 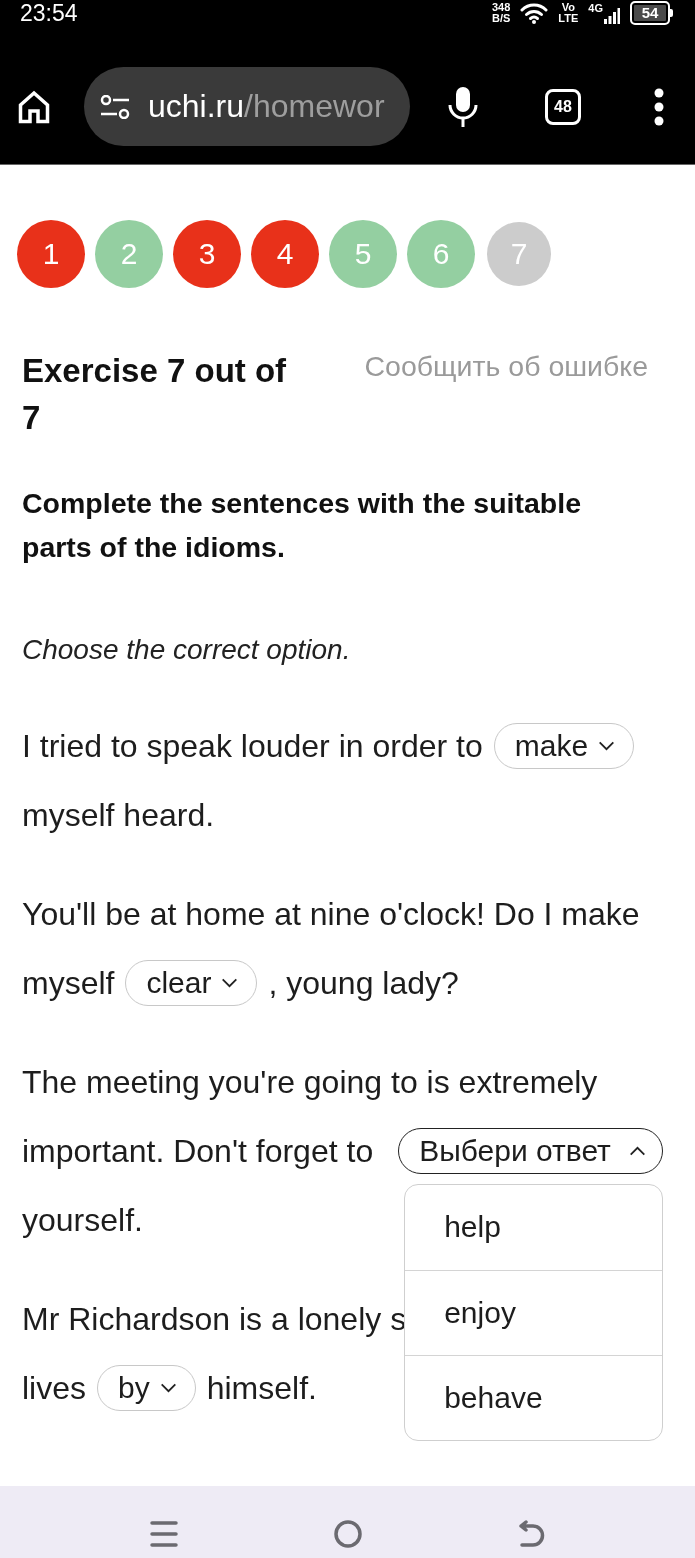 What do you see at coordinates (115, 106) in the screenshot?
I see `tune-icon` at bounding box center [115, 106].